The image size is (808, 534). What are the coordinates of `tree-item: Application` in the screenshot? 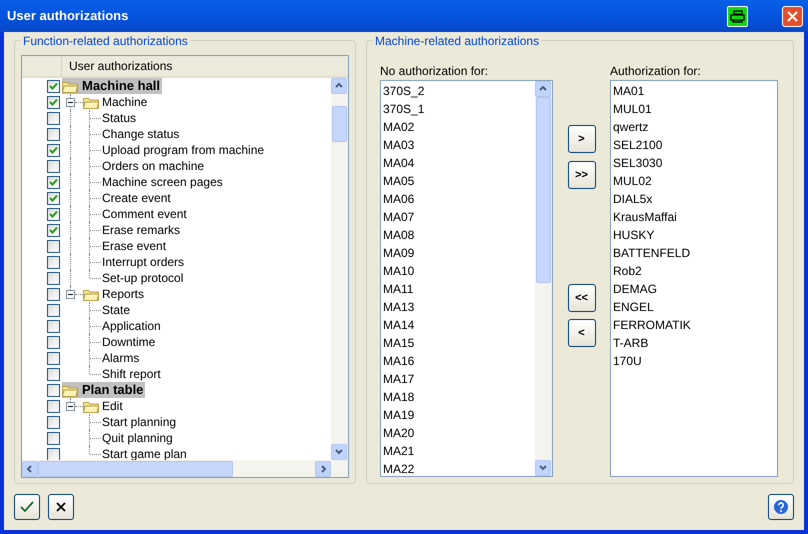 It's located at (131, 326).